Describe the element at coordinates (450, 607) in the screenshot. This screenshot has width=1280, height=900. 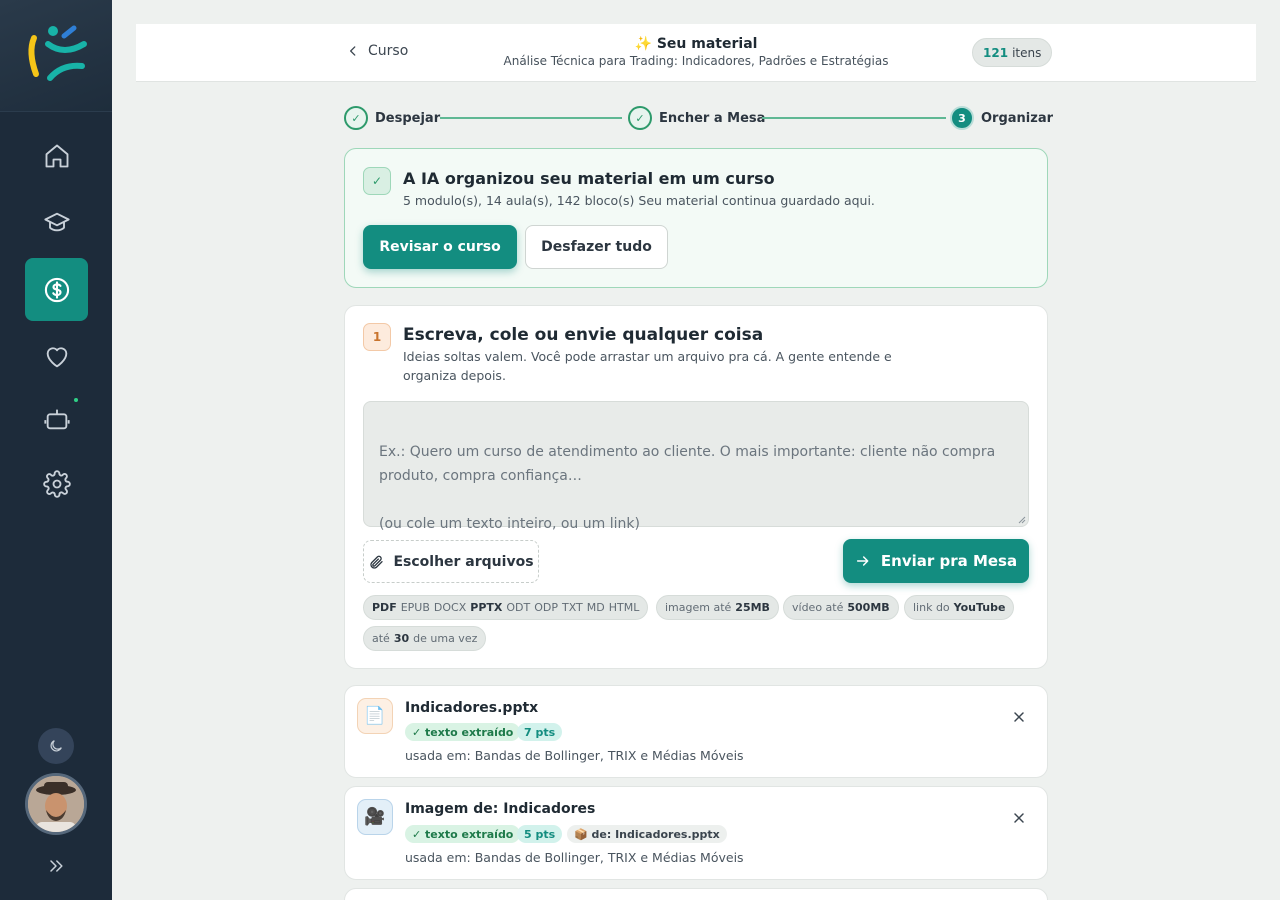
I see `format-docx: DOCX` at that location.